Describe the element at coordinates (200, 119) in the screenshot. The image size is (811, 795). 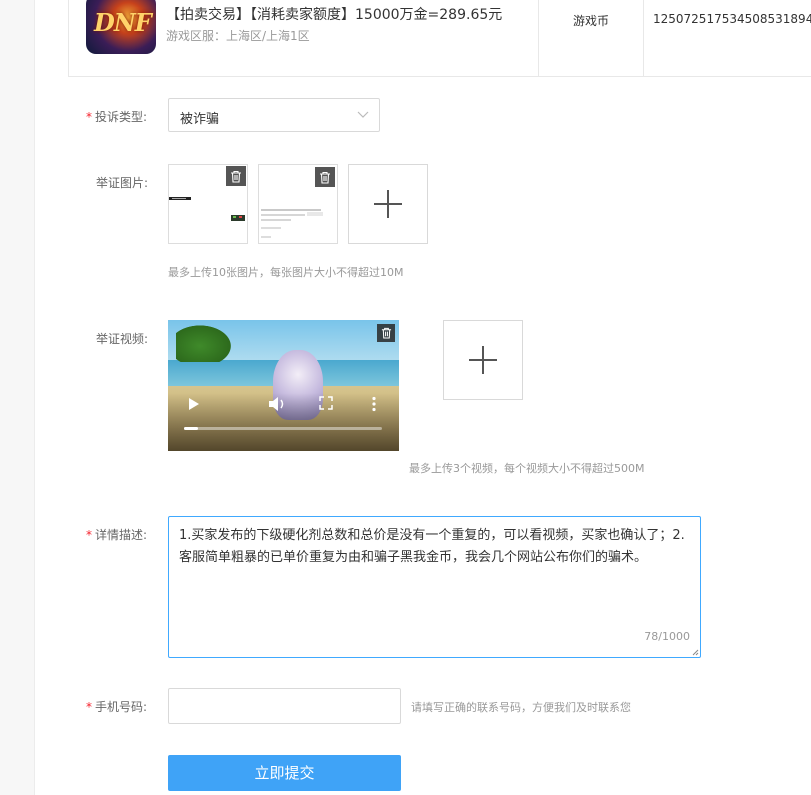
I see `complaint-type-value: 被诈骗` at that location.